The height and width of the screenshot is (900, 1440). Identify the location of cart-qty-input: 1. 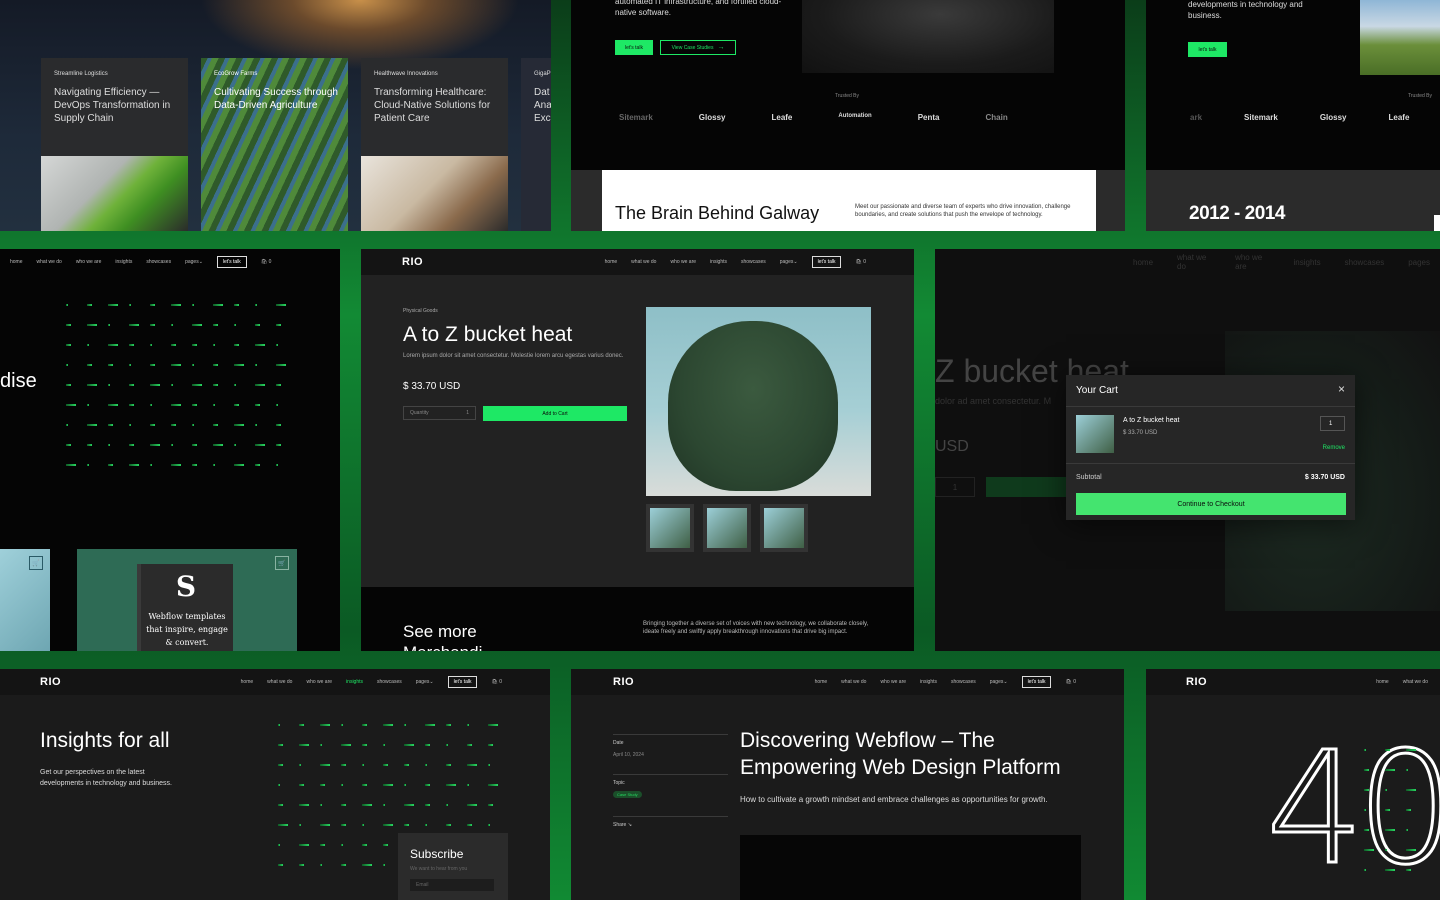
(1332, 423).